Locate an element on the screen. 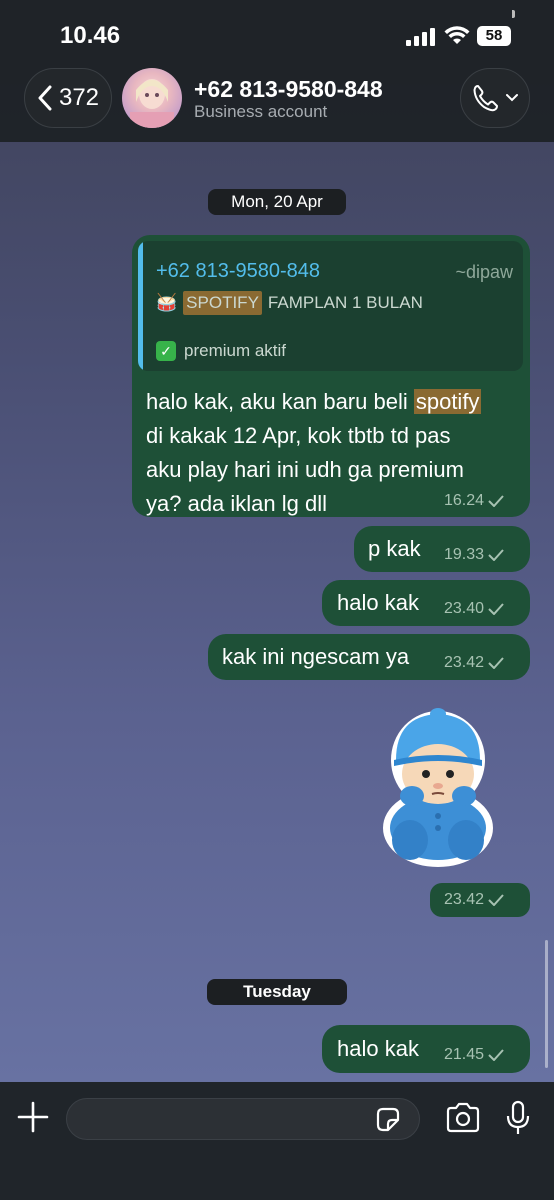 The image size is (554, 1200). camera-icon is located at coordinates (463, 1118).